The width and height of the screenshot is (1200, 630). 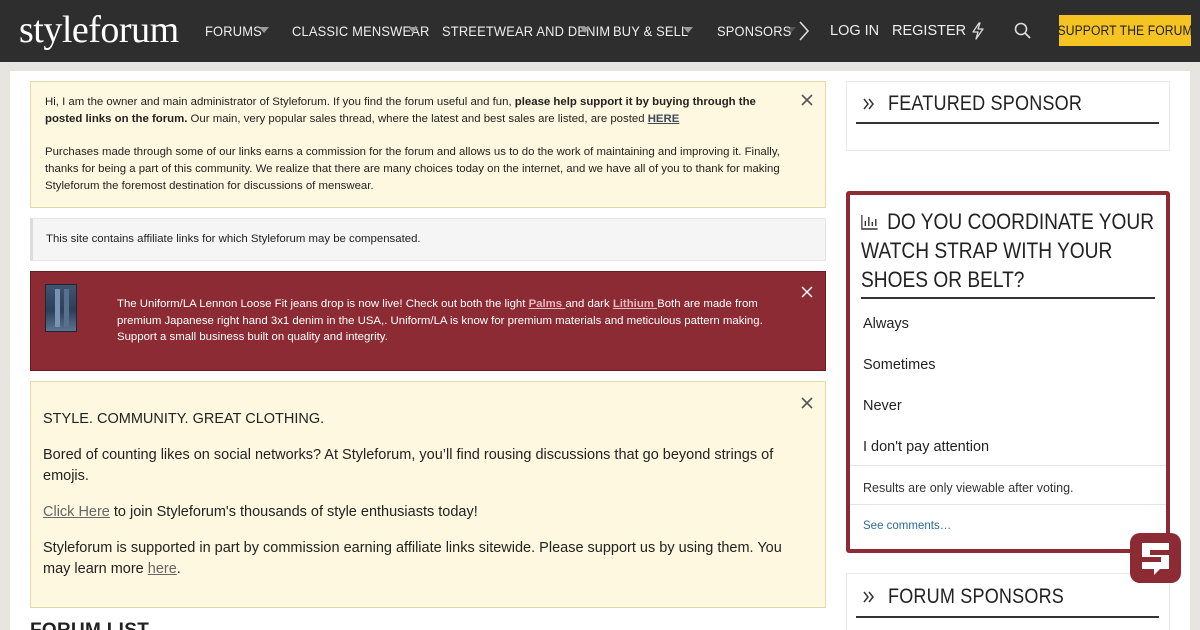 What do you see at coordinates (886, 324) in the screenshot?
I see `poll-option-always: Always` at bounding box center [886, 324].